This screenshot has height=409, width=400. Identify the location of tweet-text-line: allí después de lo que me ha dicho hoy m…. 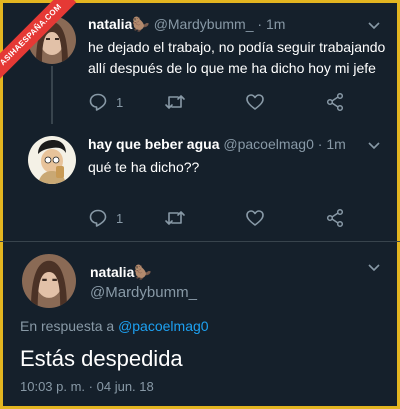
(232, 68).